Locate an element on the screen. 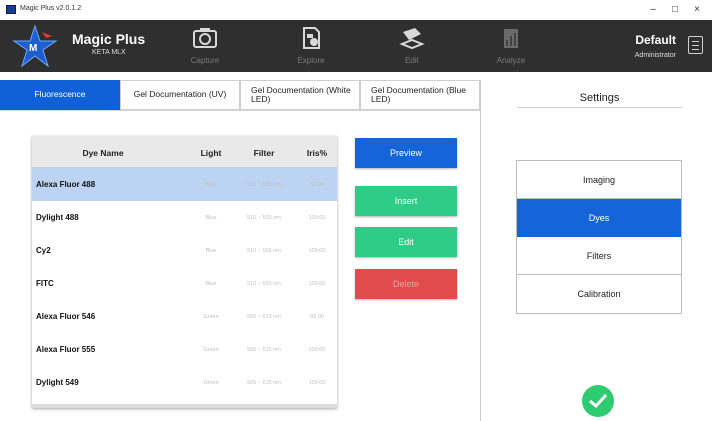 The height and width of the screenshot is (421, 712). nav-label-edit: Edit is located at coordinates (412, 60).